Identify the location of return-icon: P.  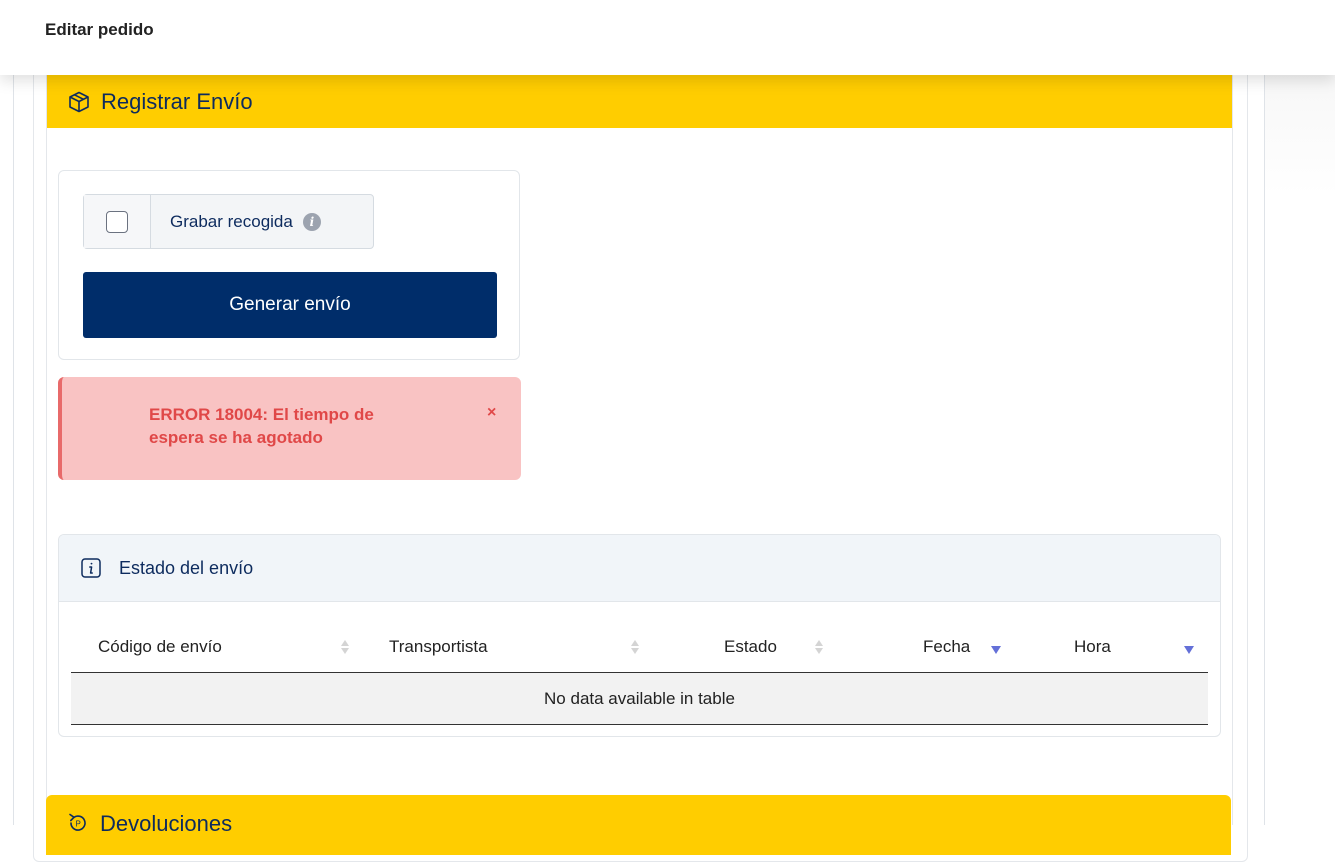
(78, 823).